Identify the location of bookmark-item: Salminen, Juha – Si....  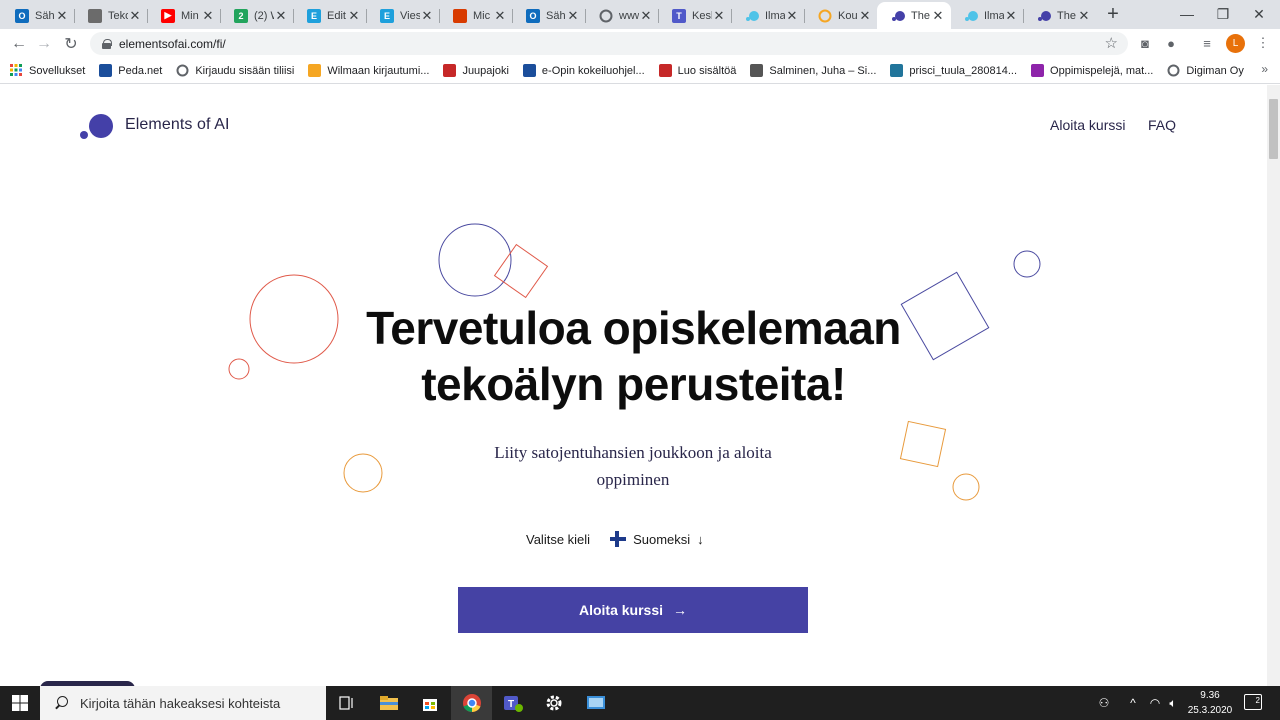
(813, 70).